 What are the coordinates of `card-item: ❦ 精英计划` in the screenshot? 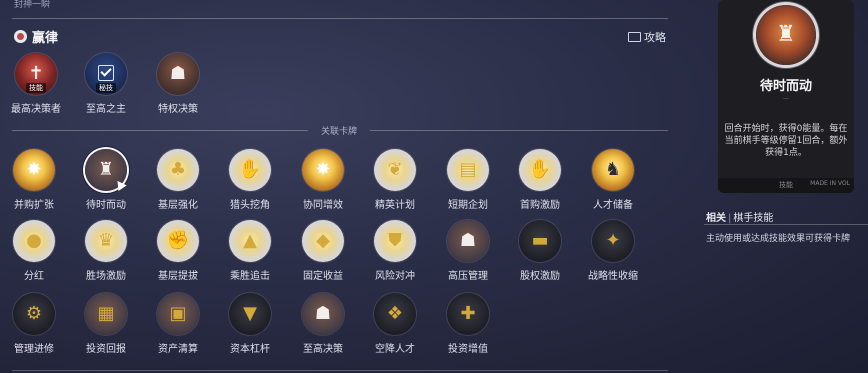 It's located at (395, 180).